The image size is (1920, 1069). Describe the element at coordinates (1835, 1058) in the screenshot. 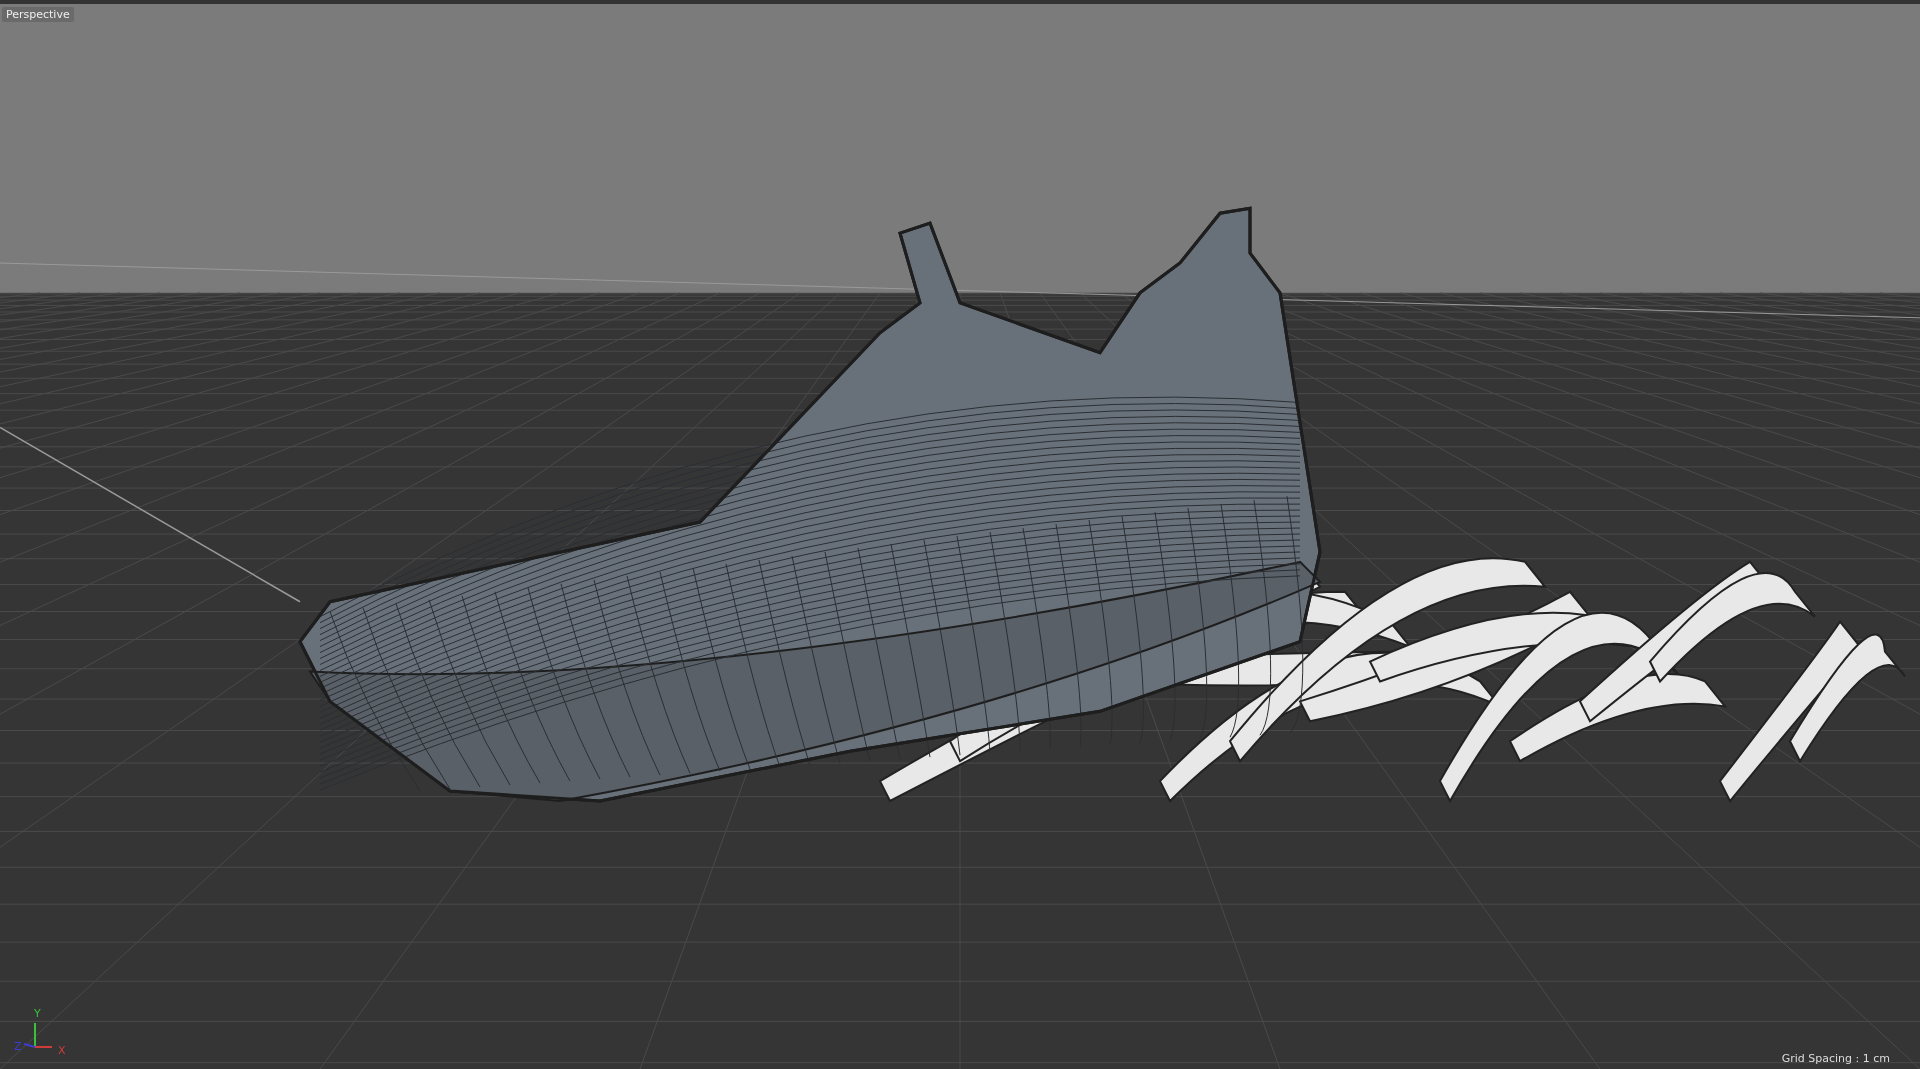

I see `grid-spacing-text: Grid Spacing : 1 cm` at that location.